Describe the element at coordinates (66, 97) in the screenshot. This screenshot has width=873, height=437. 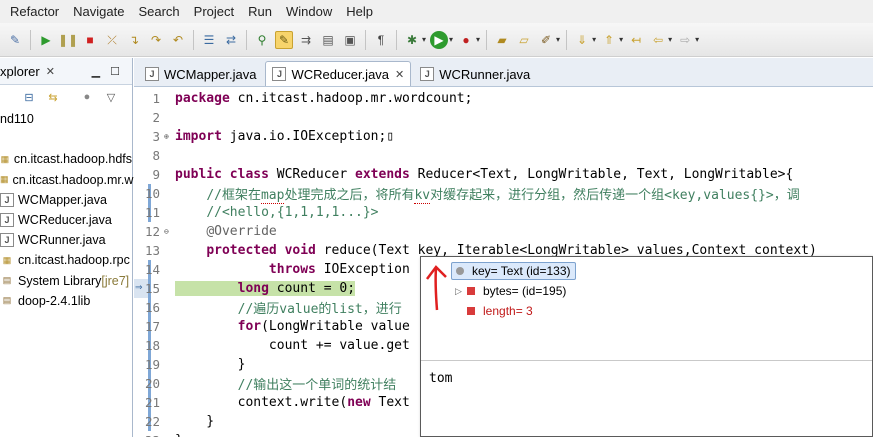
I see `explorer-toolbar: ⊟ ⇆ ● ▽` at that location.